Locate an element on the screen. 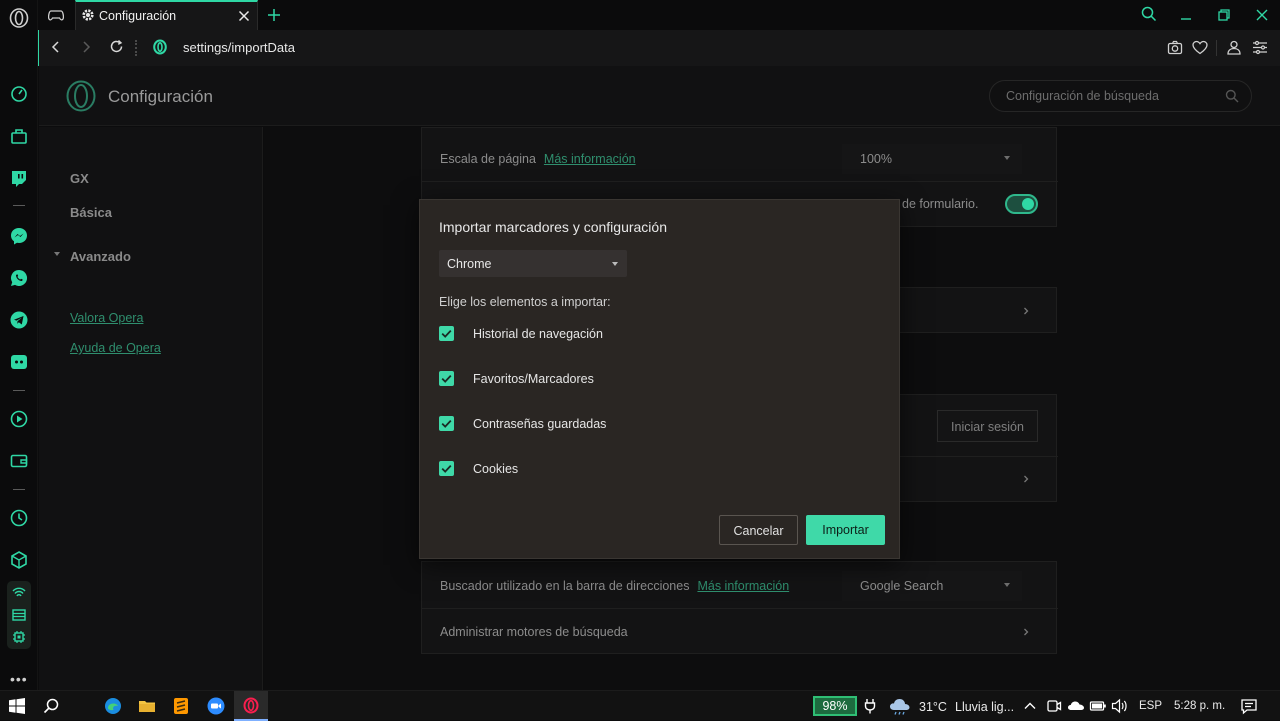  ram-limiter-icon is located at coordinates (19, 615).